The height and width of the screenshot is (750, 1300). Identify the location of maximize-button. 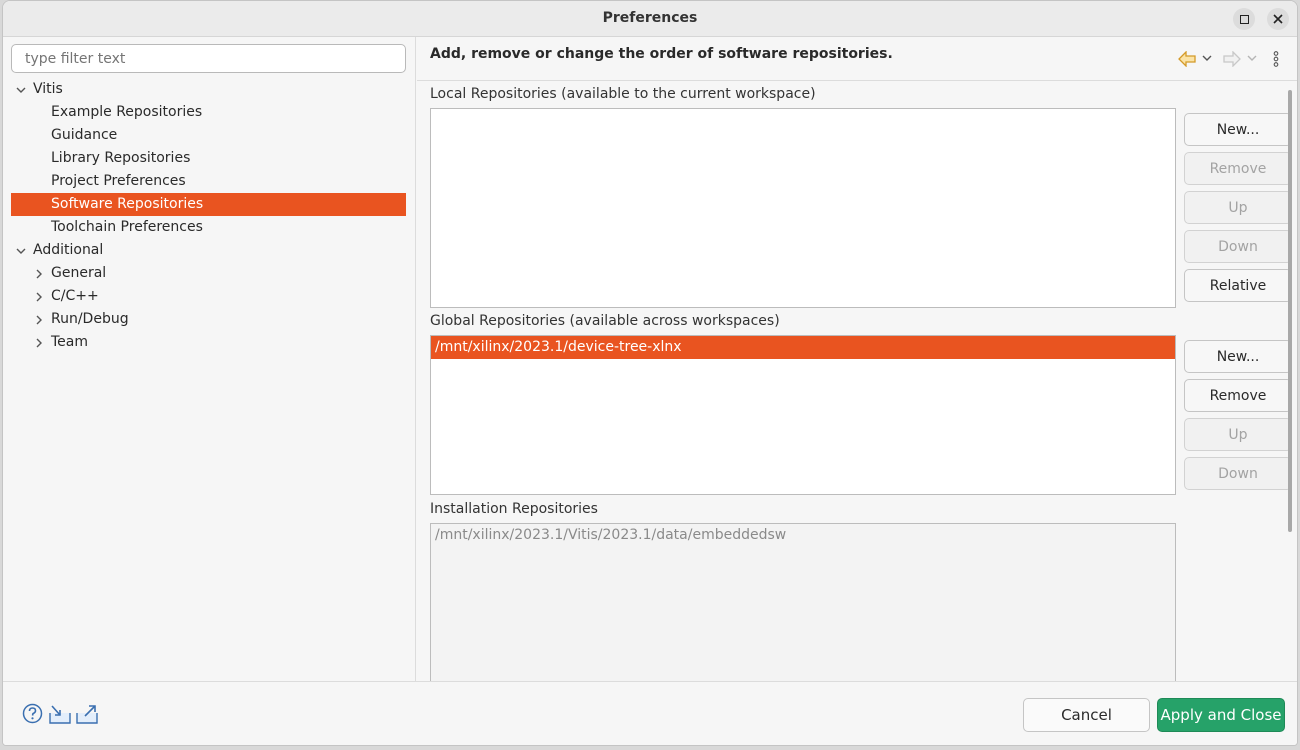
(1244, 19).